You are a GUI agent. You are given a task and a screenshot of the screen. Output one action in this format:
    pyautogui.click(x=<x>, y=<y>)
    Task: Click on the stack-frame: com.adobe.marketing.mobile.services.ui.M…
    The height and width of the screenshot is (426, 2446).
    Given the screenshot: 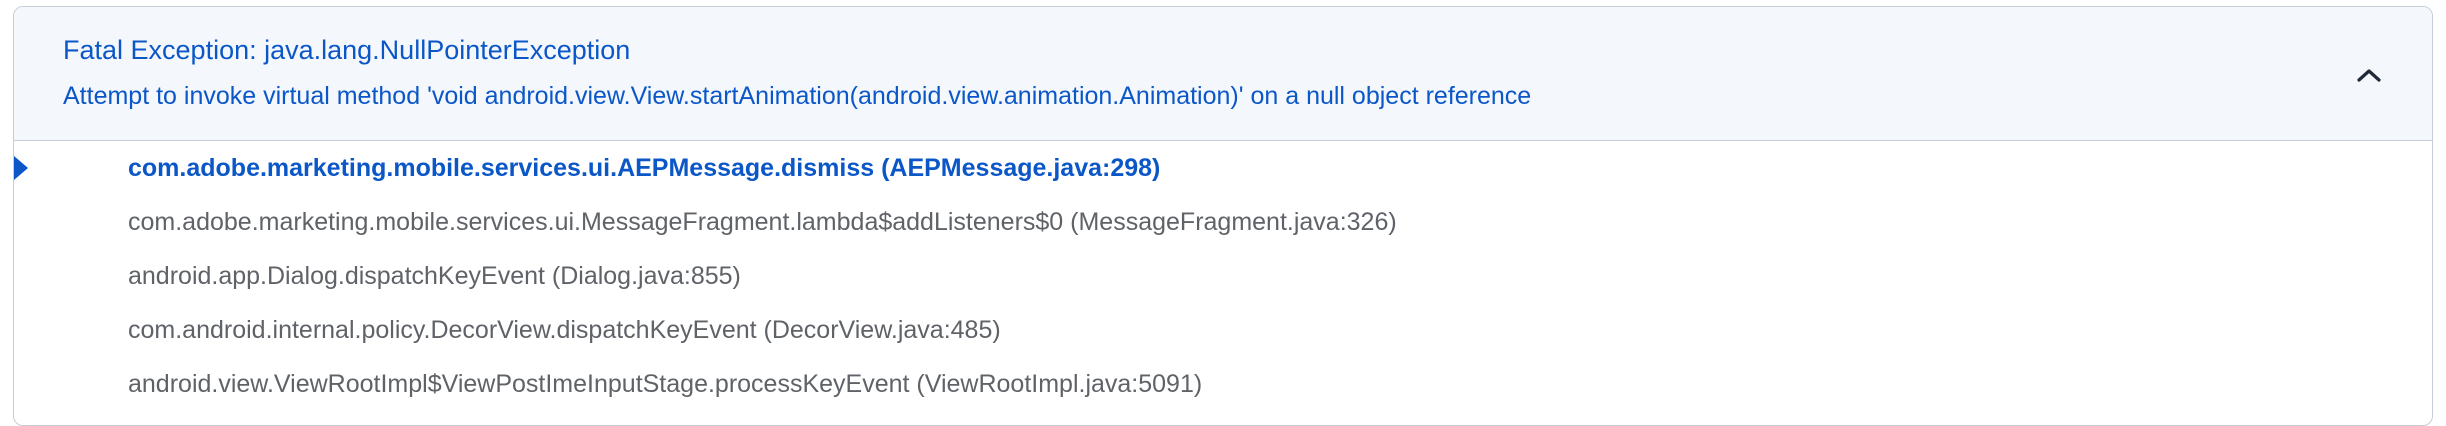 What is the action you would take?
    pyautogui.click(x=1223, y=222)
    